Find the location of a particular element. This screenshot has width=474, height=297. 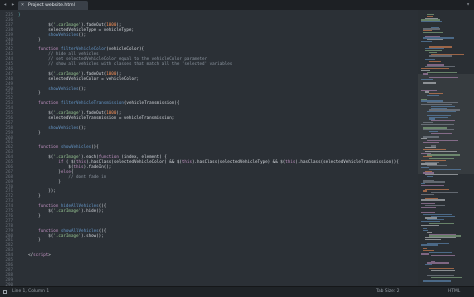

minimap is located at coordinates (446, 148).